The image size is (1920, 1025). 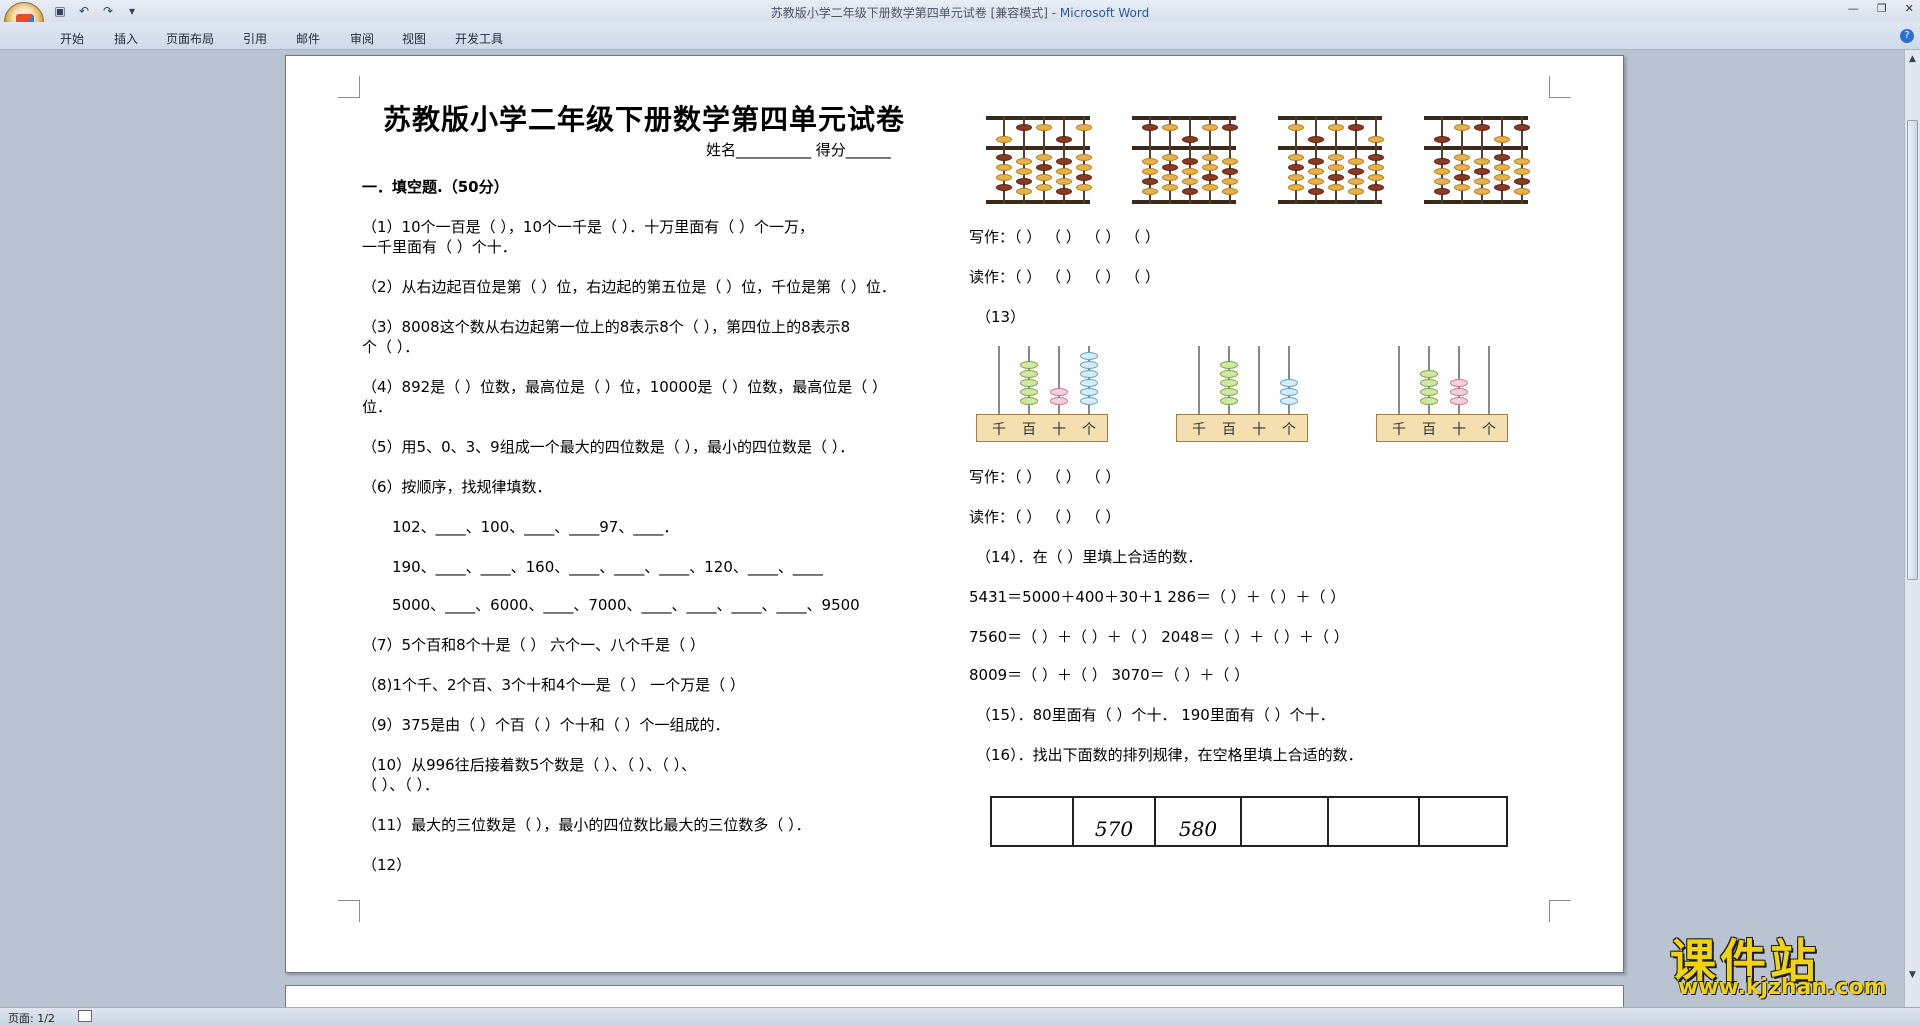 I want to click on scroll-thumb, so click(x=1912, y=350).